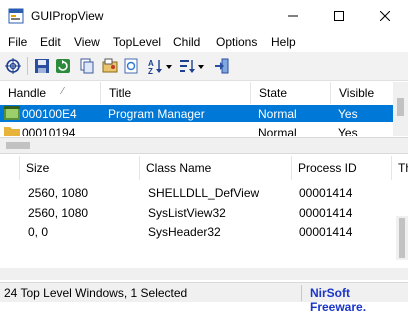 This screenshot has width=408, height=314. What do you see at coordinates (137, 42) in the screenshot?
I see `menu-toplevel: TopLevel` at bounding box center [137, 42].